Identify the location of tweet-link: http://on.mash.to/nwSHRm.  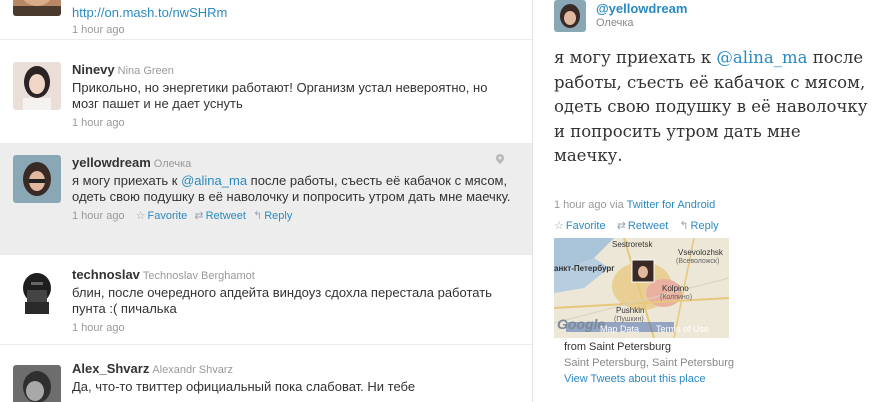
(149, 12).